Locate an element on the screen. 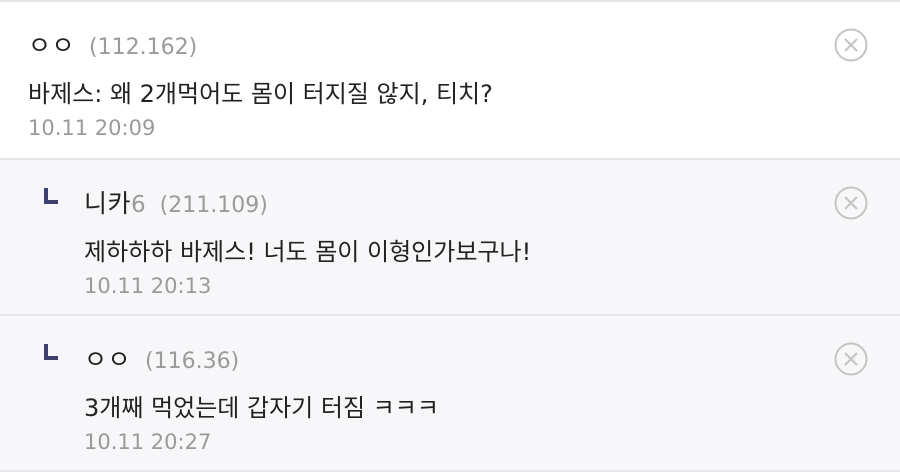 This screenshot has height=475, width=900. comment-header: 니카 6 (211.109) is located at coordinates (176, 202).